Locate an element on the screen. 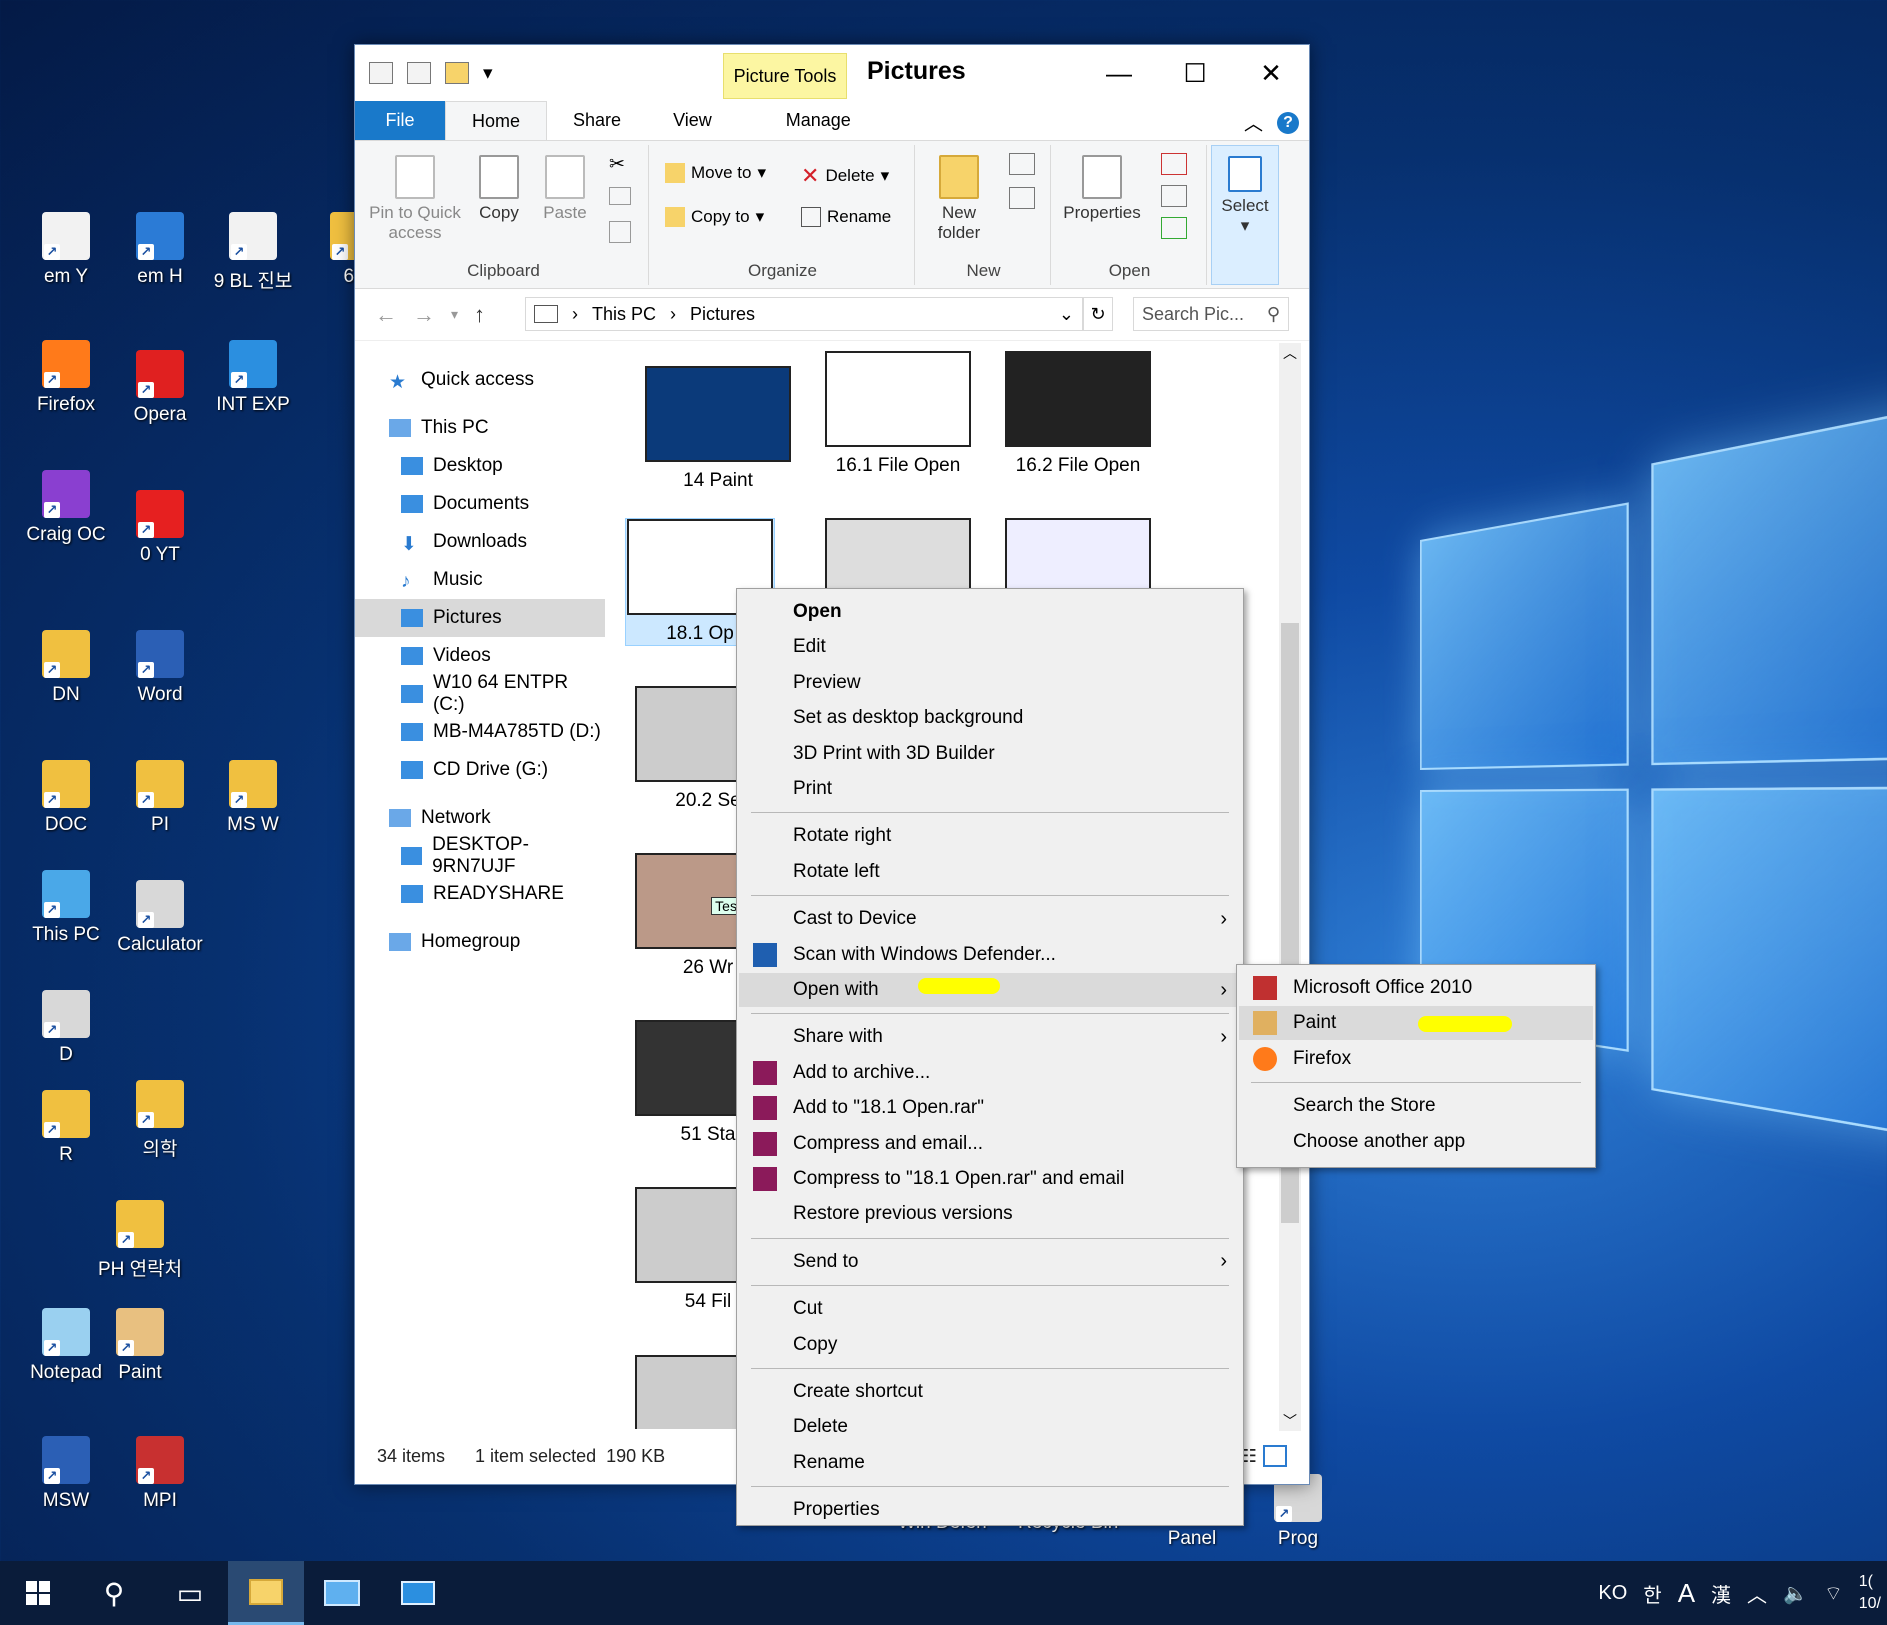 The image size is (1887, 1625). desktop-icon: 0 YT is located at coordinates (160, 528).